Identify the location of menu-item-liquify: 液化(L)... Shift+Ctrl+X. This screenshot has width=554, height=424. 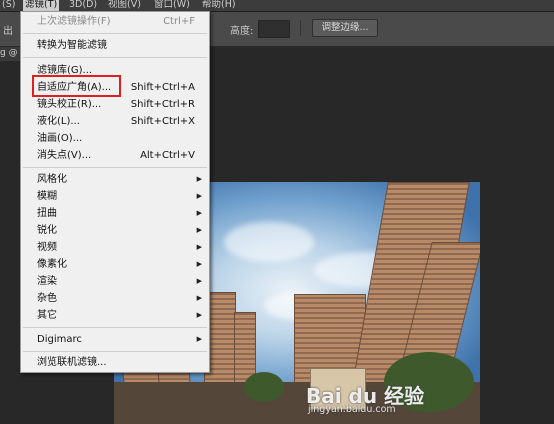
(115, 121).